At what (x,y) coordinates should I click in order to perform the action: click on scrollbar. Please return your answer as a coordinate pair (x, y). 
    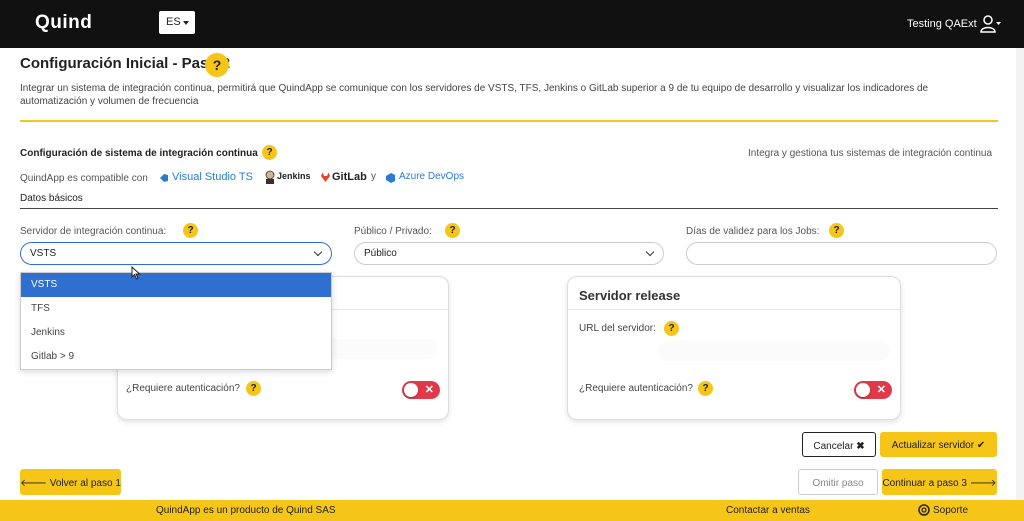
    Looking at the image, I should click on (1020, 274).